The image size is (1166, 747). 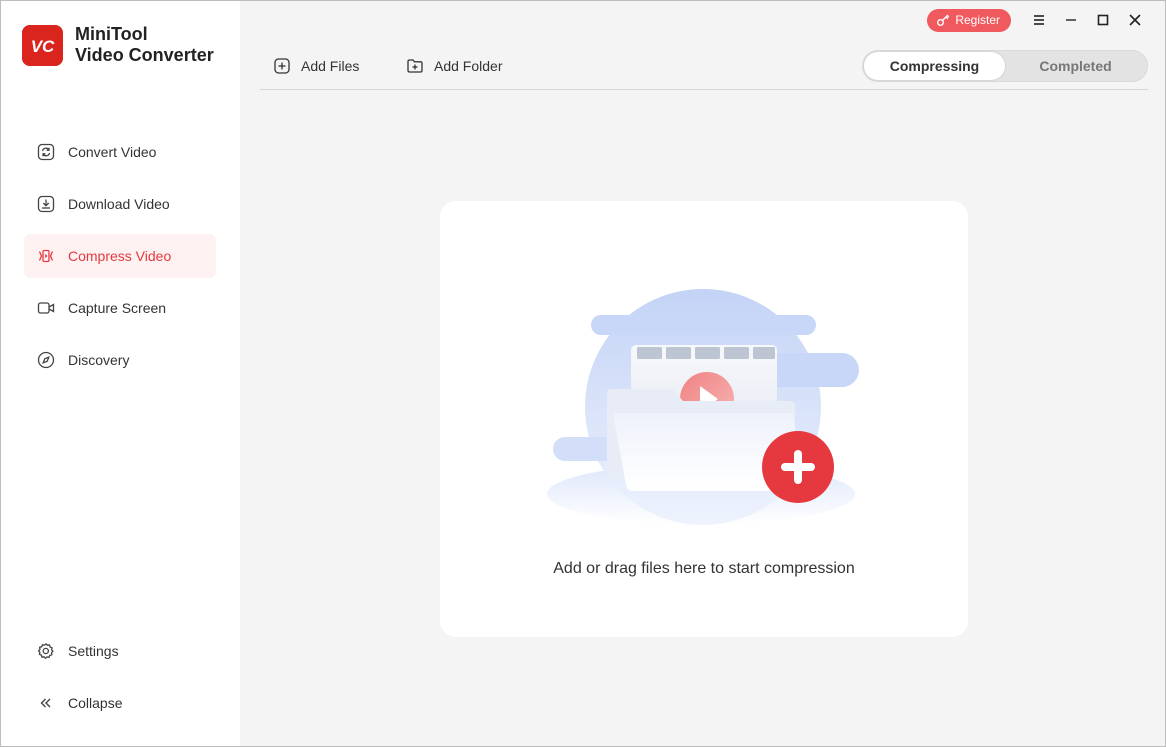 I want to click on minimize-button, so click(x=1071, y=20).